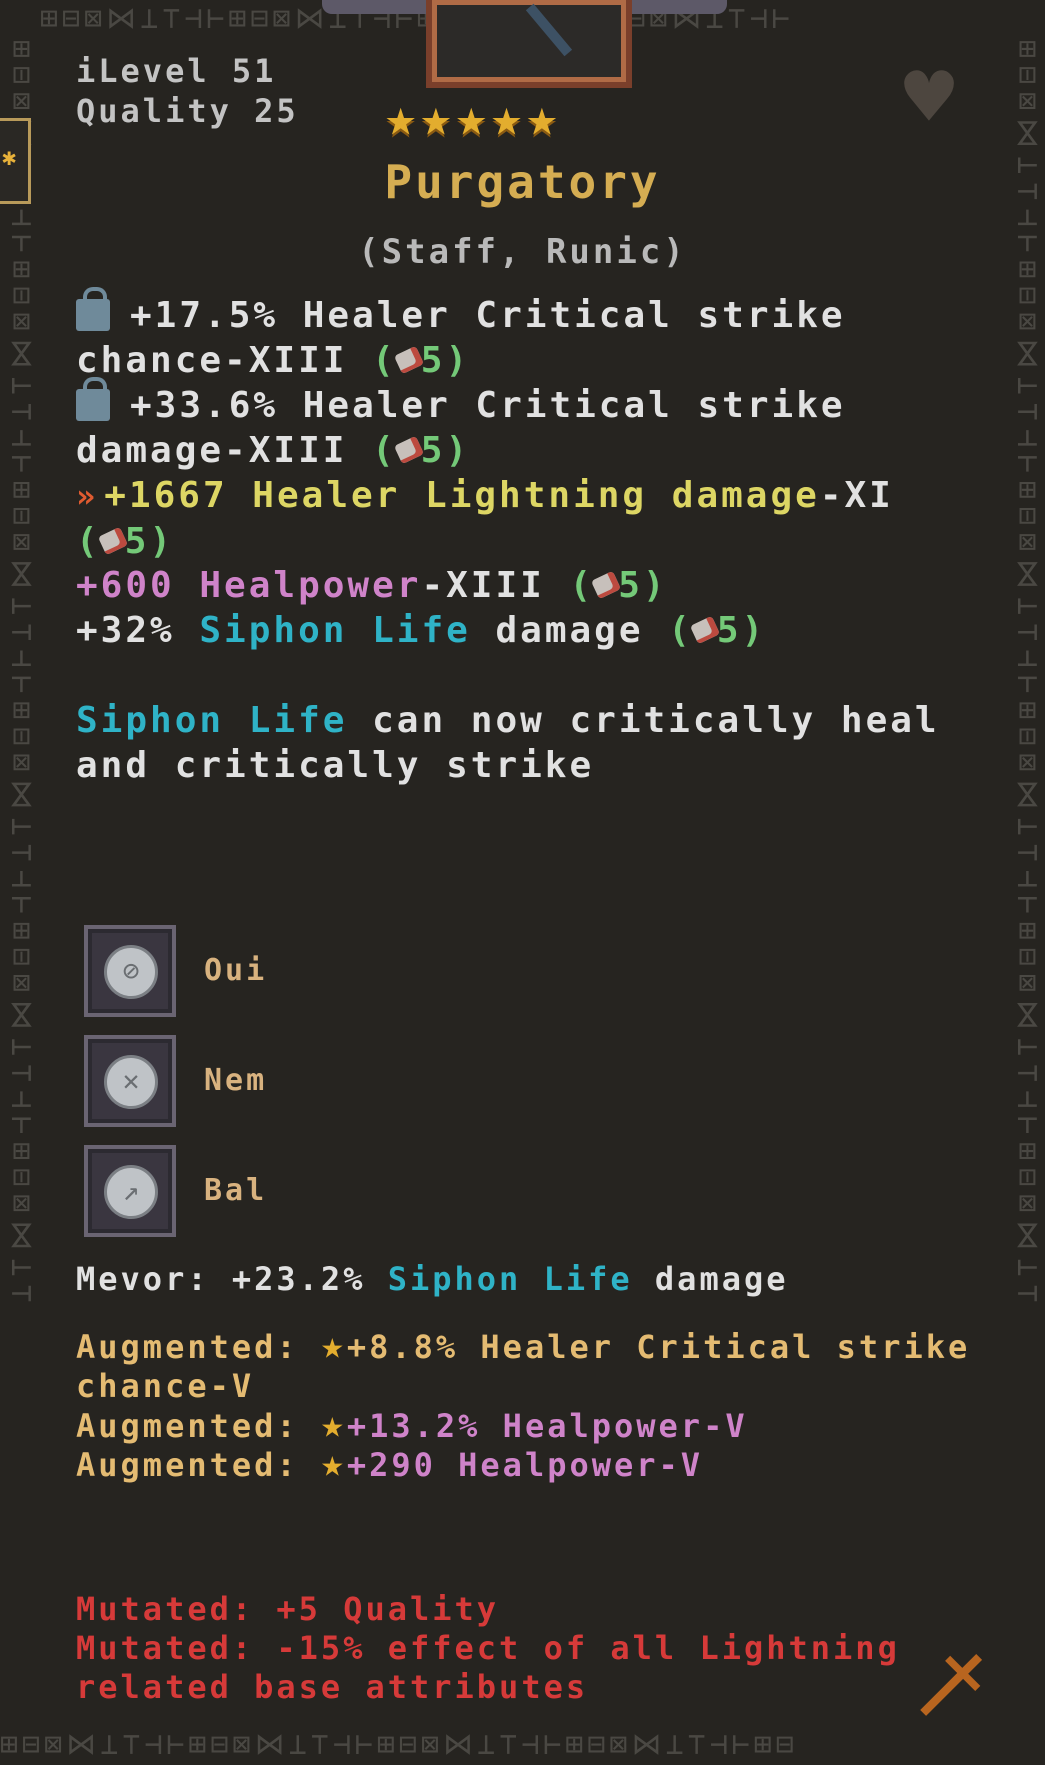 Image resolution: width=1045 pixels, height=1765 pixels. What do you see at coordinates (522, 252) in the screenshot?
I see `item-type: (Staff, Runic)` at bounding box center [522, 252].